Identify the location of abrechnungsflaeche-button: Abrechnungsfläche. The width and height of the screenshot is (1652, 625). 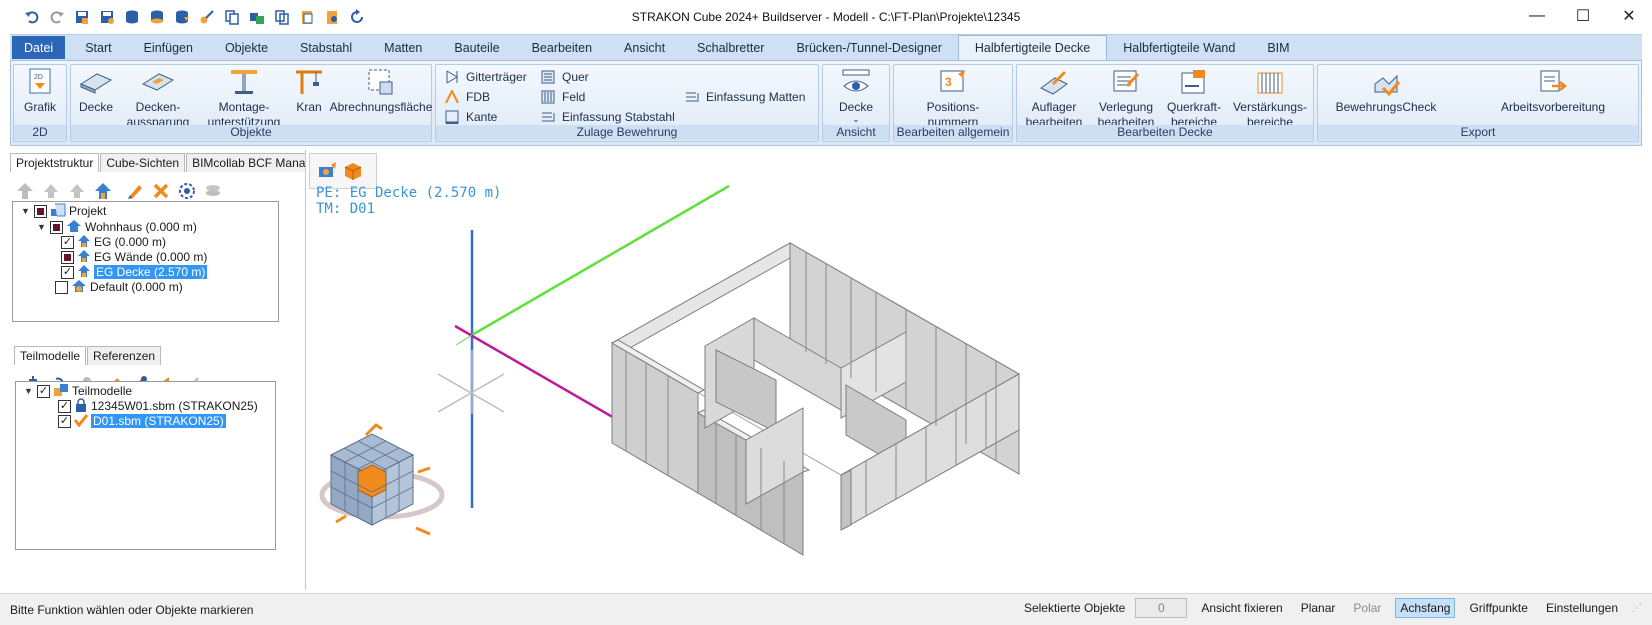
(381, 91).